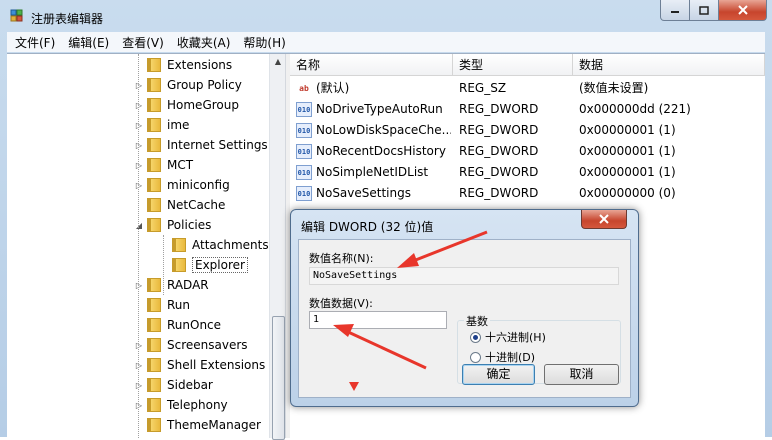 The width and height of the screenshot is (772, 440). What do you see at coordinates (191, 345) in the screenshot?
I see `tree-item-screensavers: ▷ Screensavers` at bounding box center [191, 345].